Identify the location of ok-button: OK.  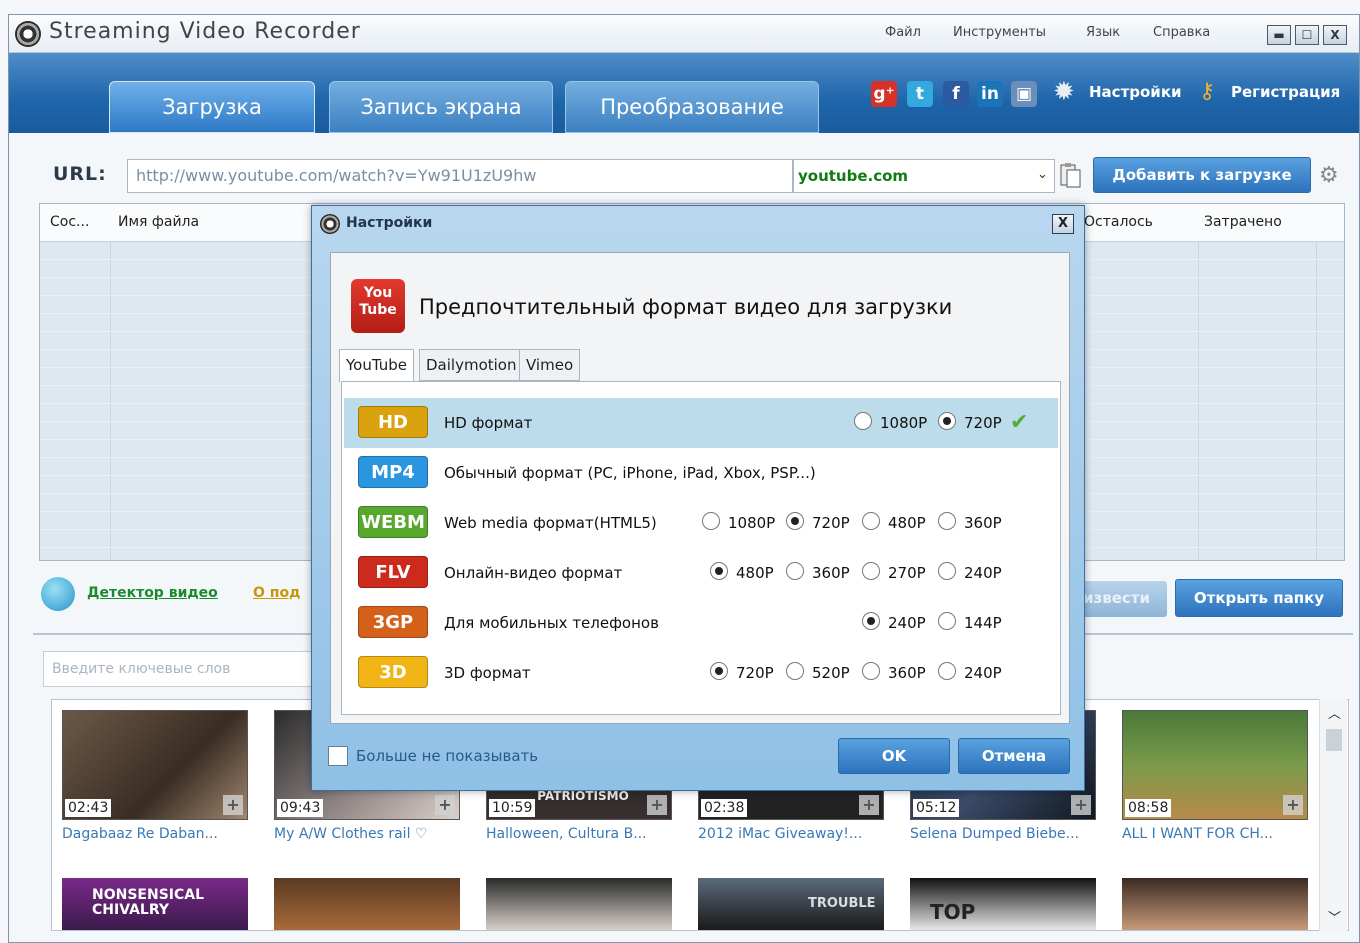
(894, 756).